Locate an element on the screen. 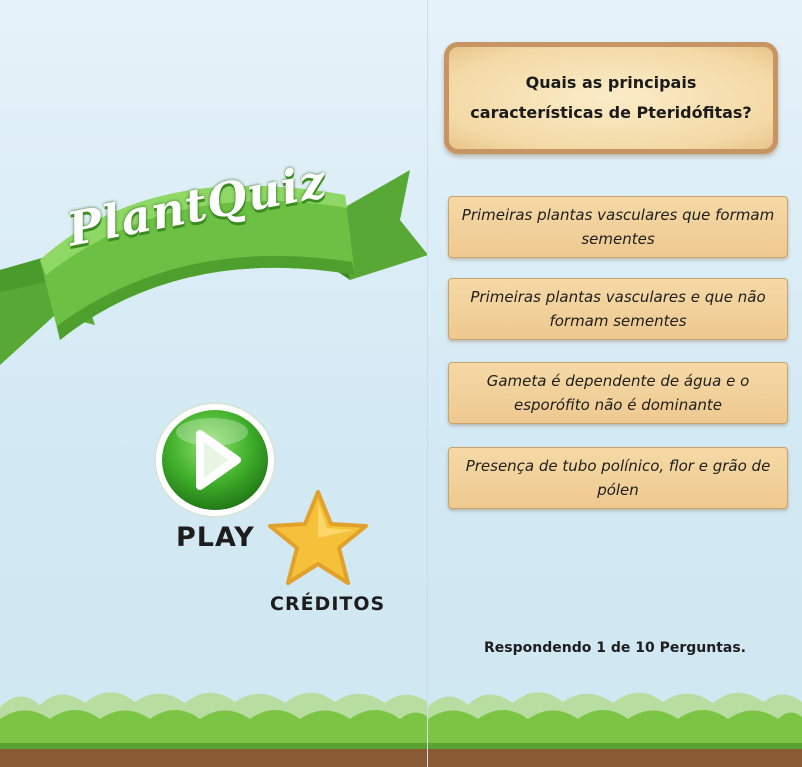  play-label: PLAY is located at coordinates (215, 537).